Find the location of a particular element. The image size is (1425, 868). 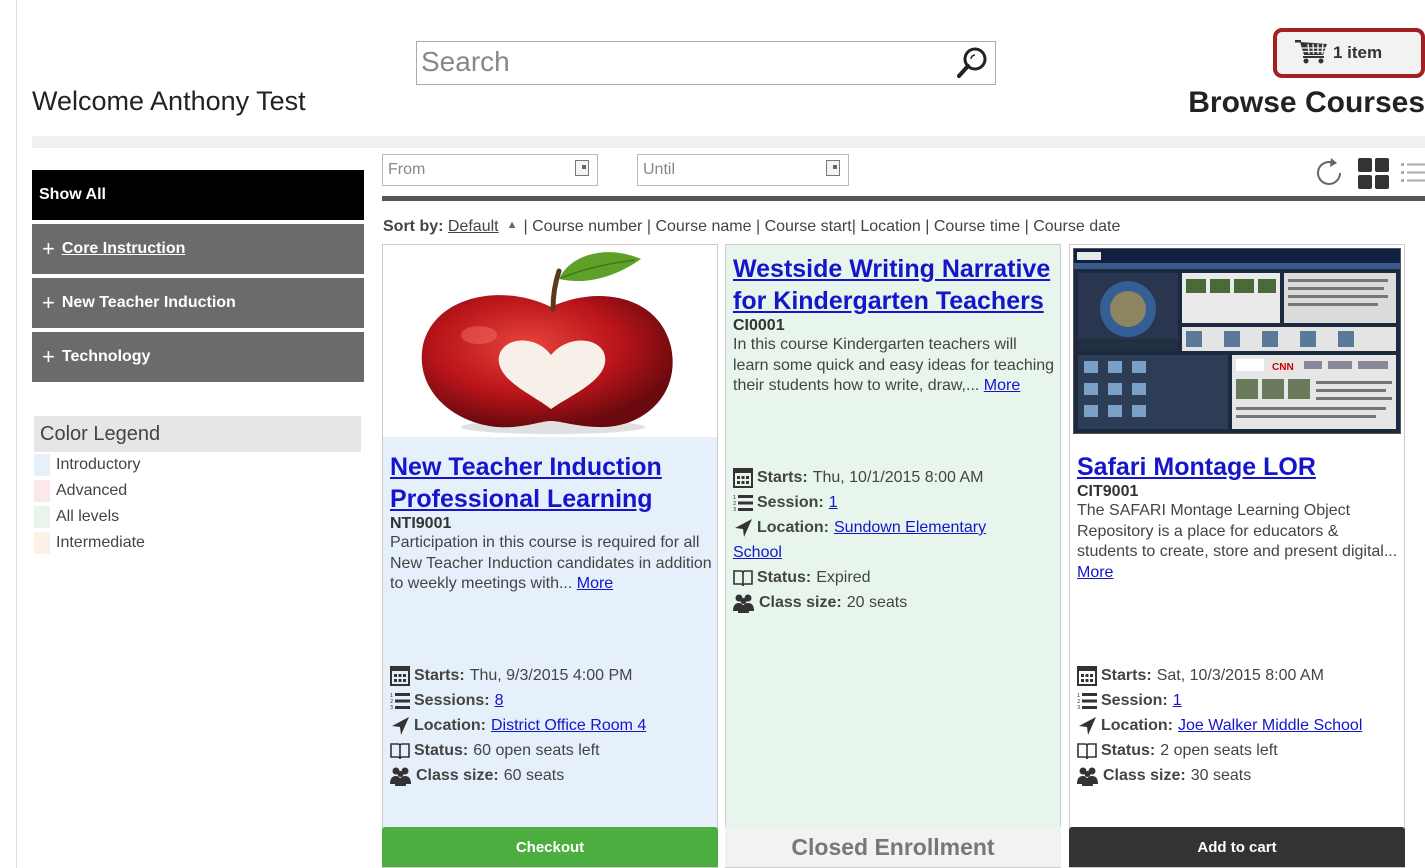

course-code: CIT9001 is located at coordinates (1108, 491).